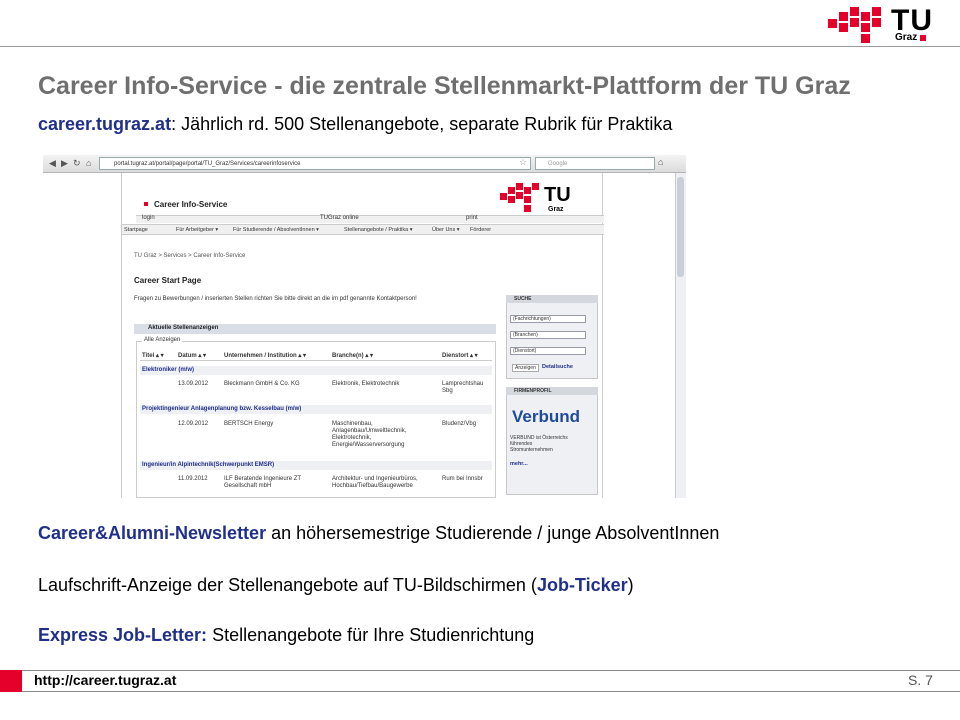  I want to click on detailsuche-link: Detailsuche, so click(557, 367).